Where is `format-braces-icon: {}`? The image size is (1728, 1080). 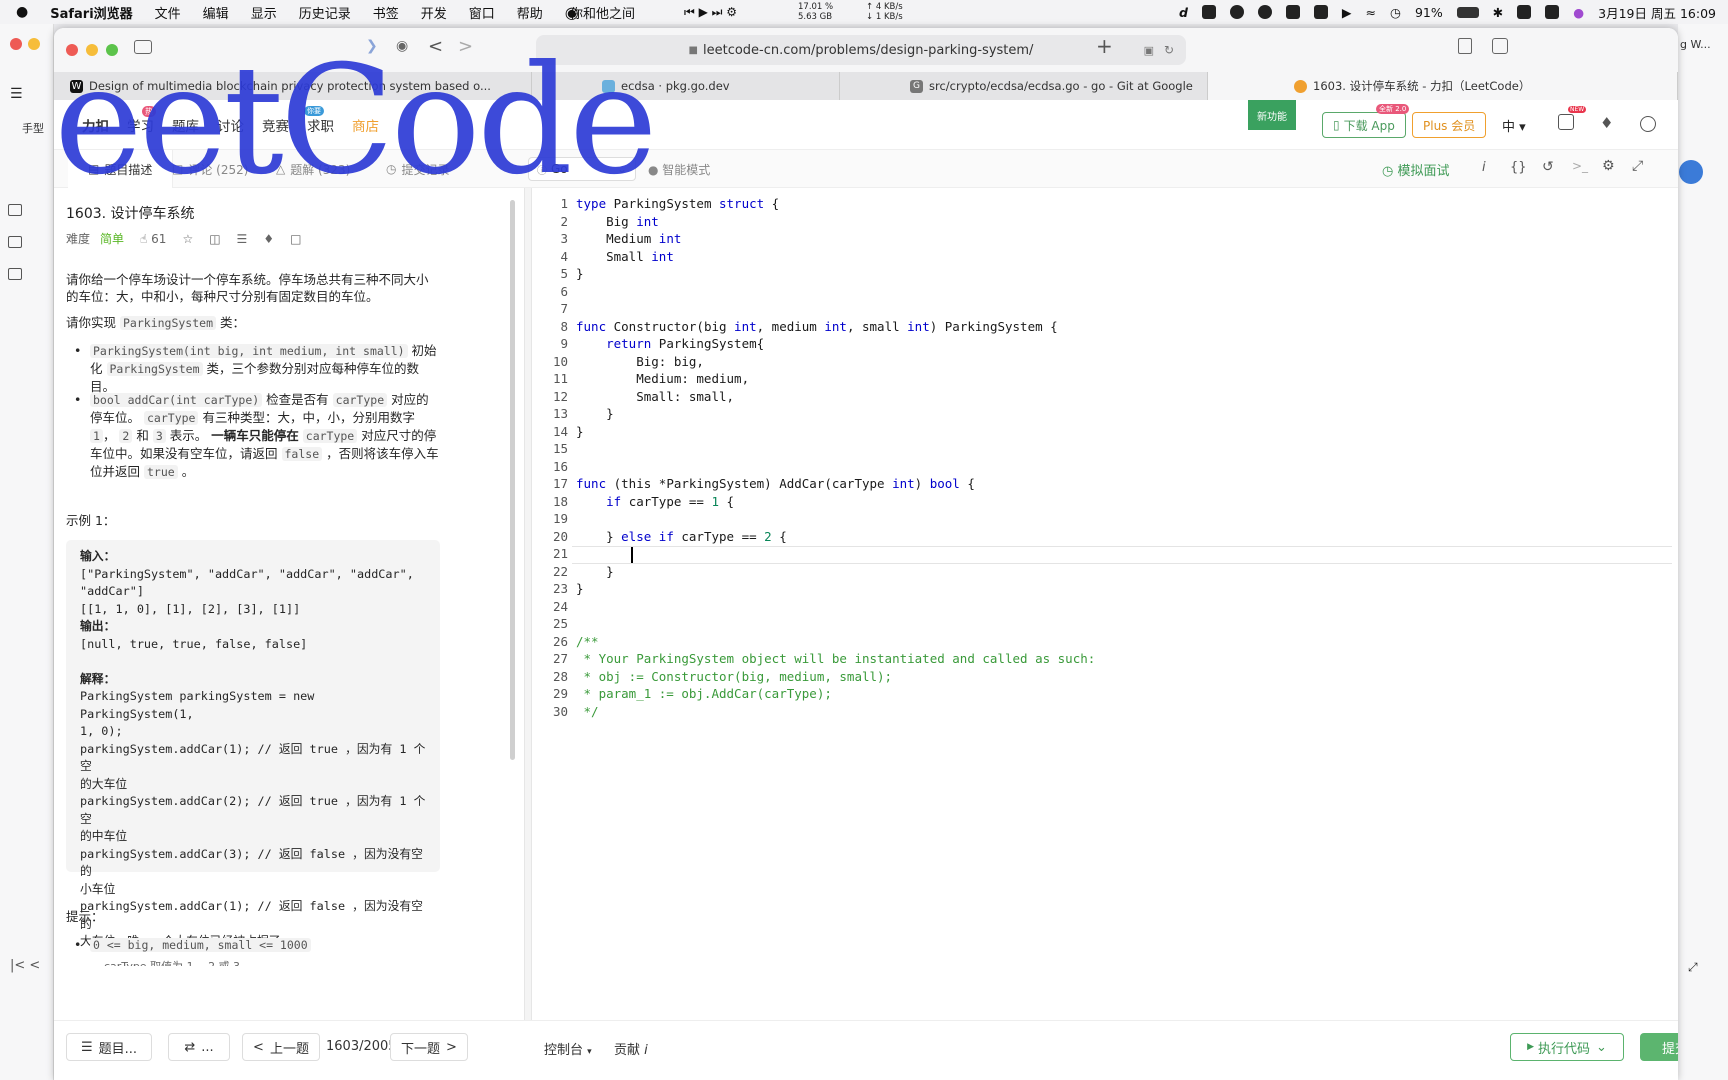 format-braces-icon: {} is located at coordinates (1518, 167).